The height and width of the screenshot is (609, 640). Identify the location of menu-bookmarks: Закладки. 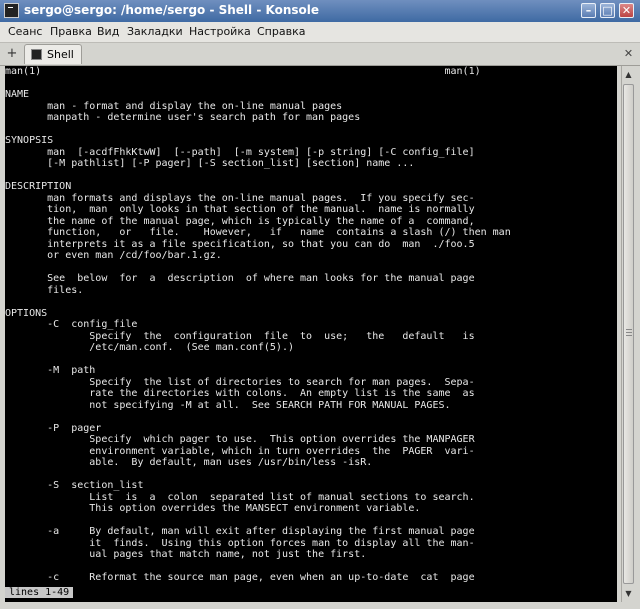
(155, 31).